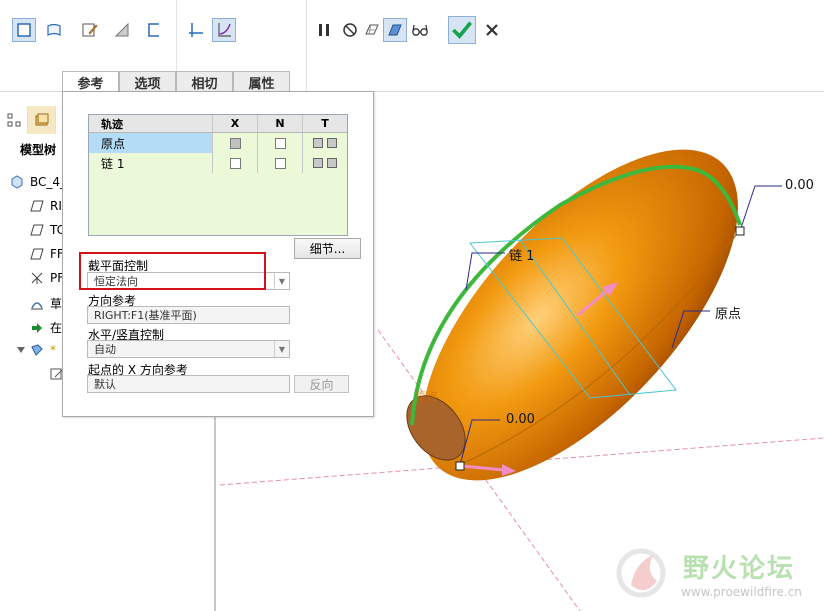 Image resolution: width=824 pixels, height=611 pixels. Describe the element at coordinates (325, 123) in the screenshot. I see `col-t: T` at that location.